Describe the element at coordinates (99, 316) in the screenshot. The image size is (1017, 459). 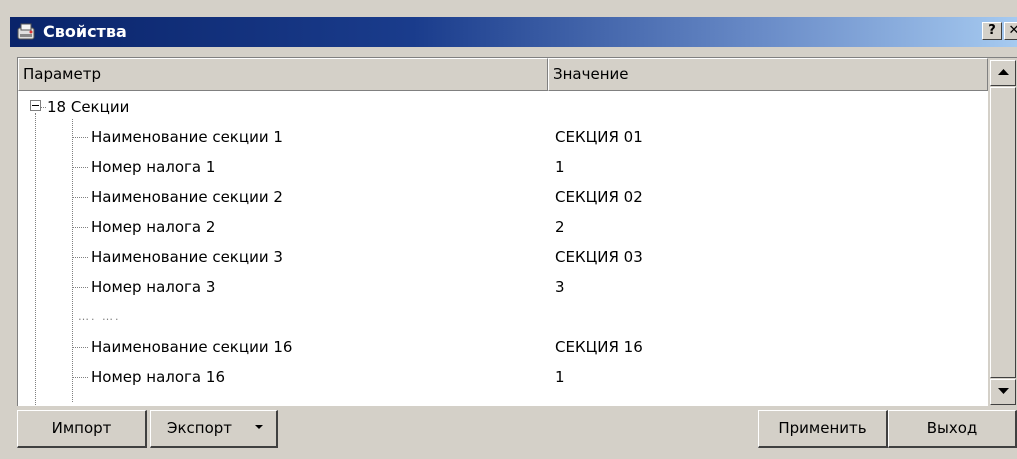
I see `param-name: …. ….` at that location.